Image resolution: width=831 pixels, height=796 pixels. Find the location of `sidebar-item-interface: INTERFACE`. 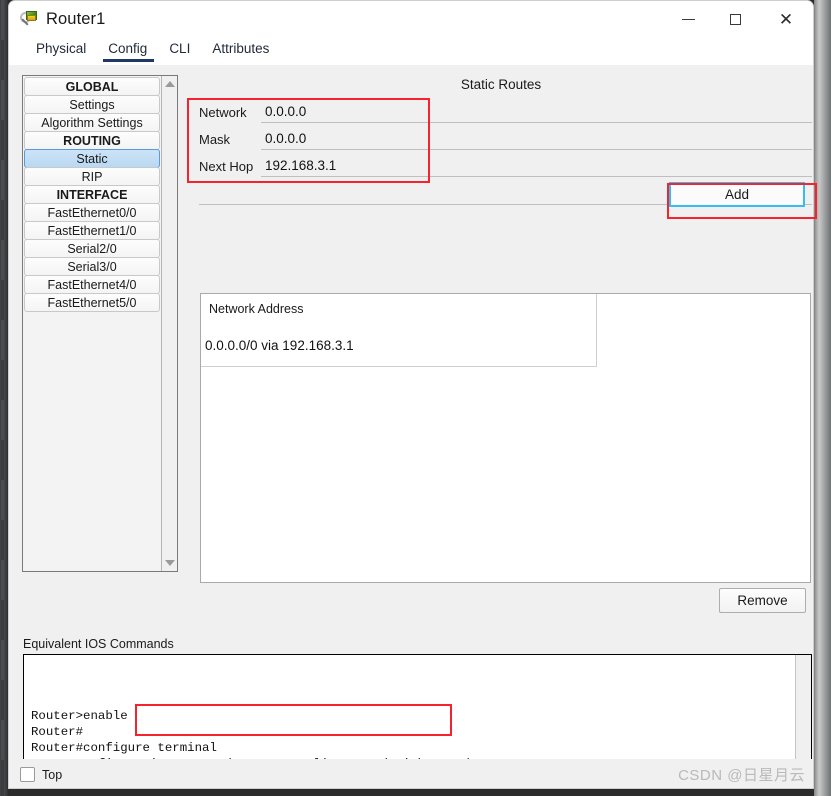

sidebar-item-interface: INTERFACE is located at coordinates (92, 194).